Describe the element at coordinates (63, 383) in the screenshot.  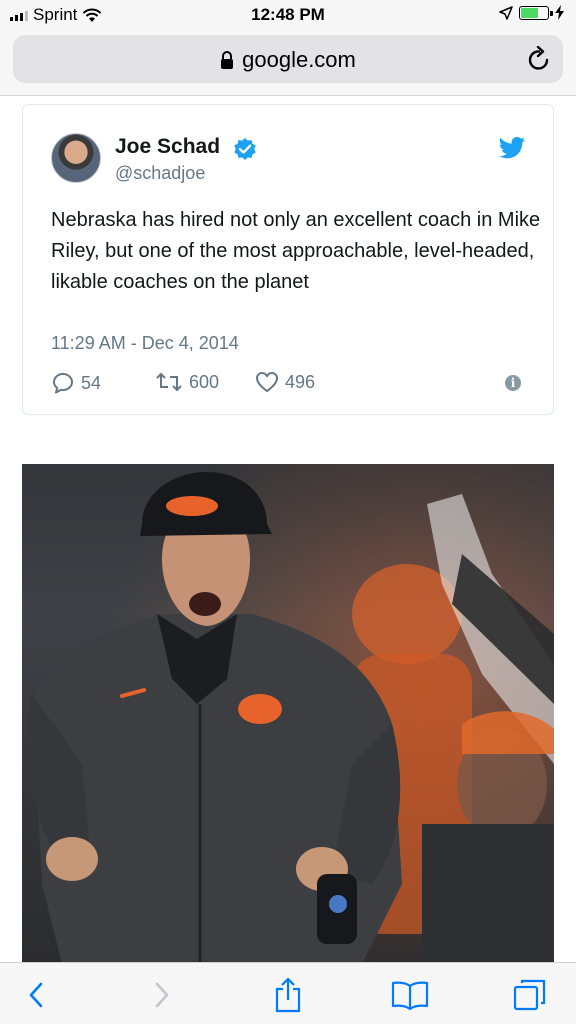
I see `reply-icon` at that location.